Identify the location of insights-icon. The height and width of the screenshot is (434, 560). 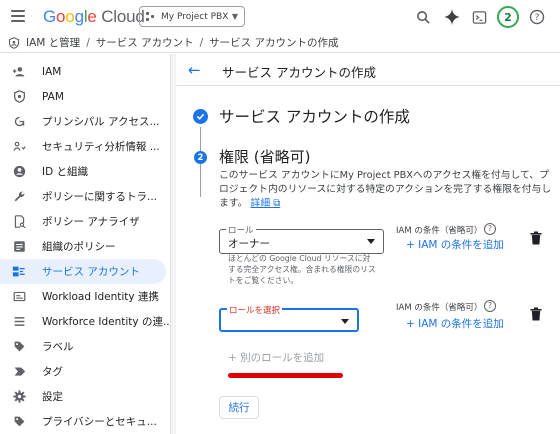
(19, 147).